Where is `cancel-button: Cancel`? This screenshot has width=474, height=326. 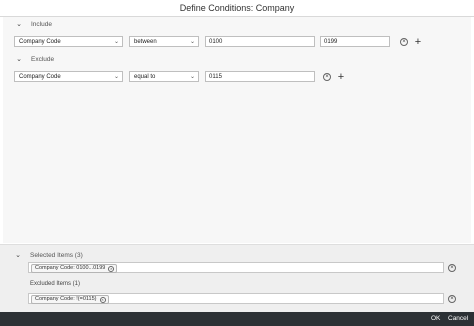 cancel-button: Cancel is located at coordinates (458, 319).